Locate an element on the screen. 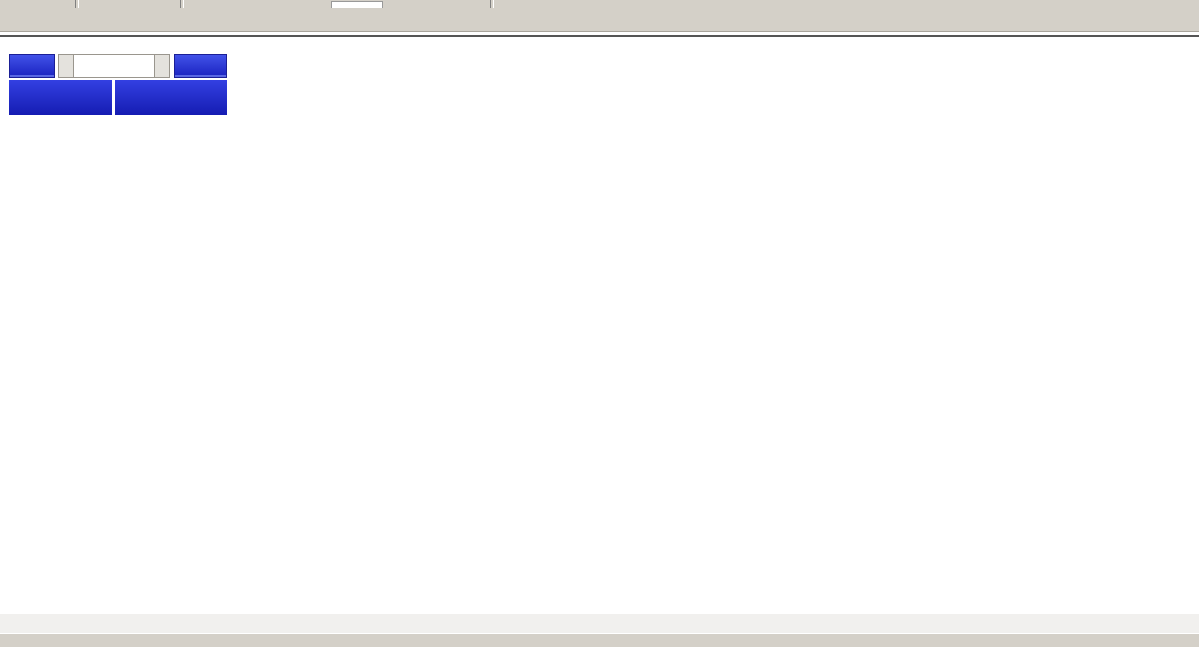  chart-tab-bar is located at coordinates (599, 623).